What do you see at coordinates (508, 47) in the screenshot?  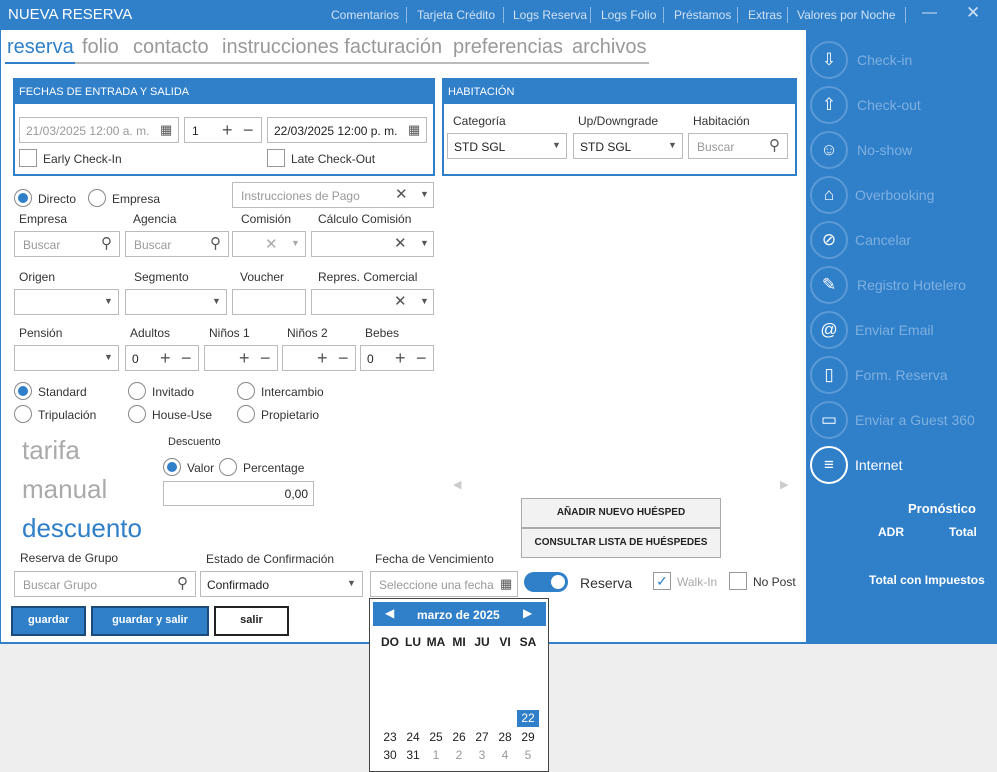 I see `tab-preferencias: preferencias` at bounding box center [508, 47].